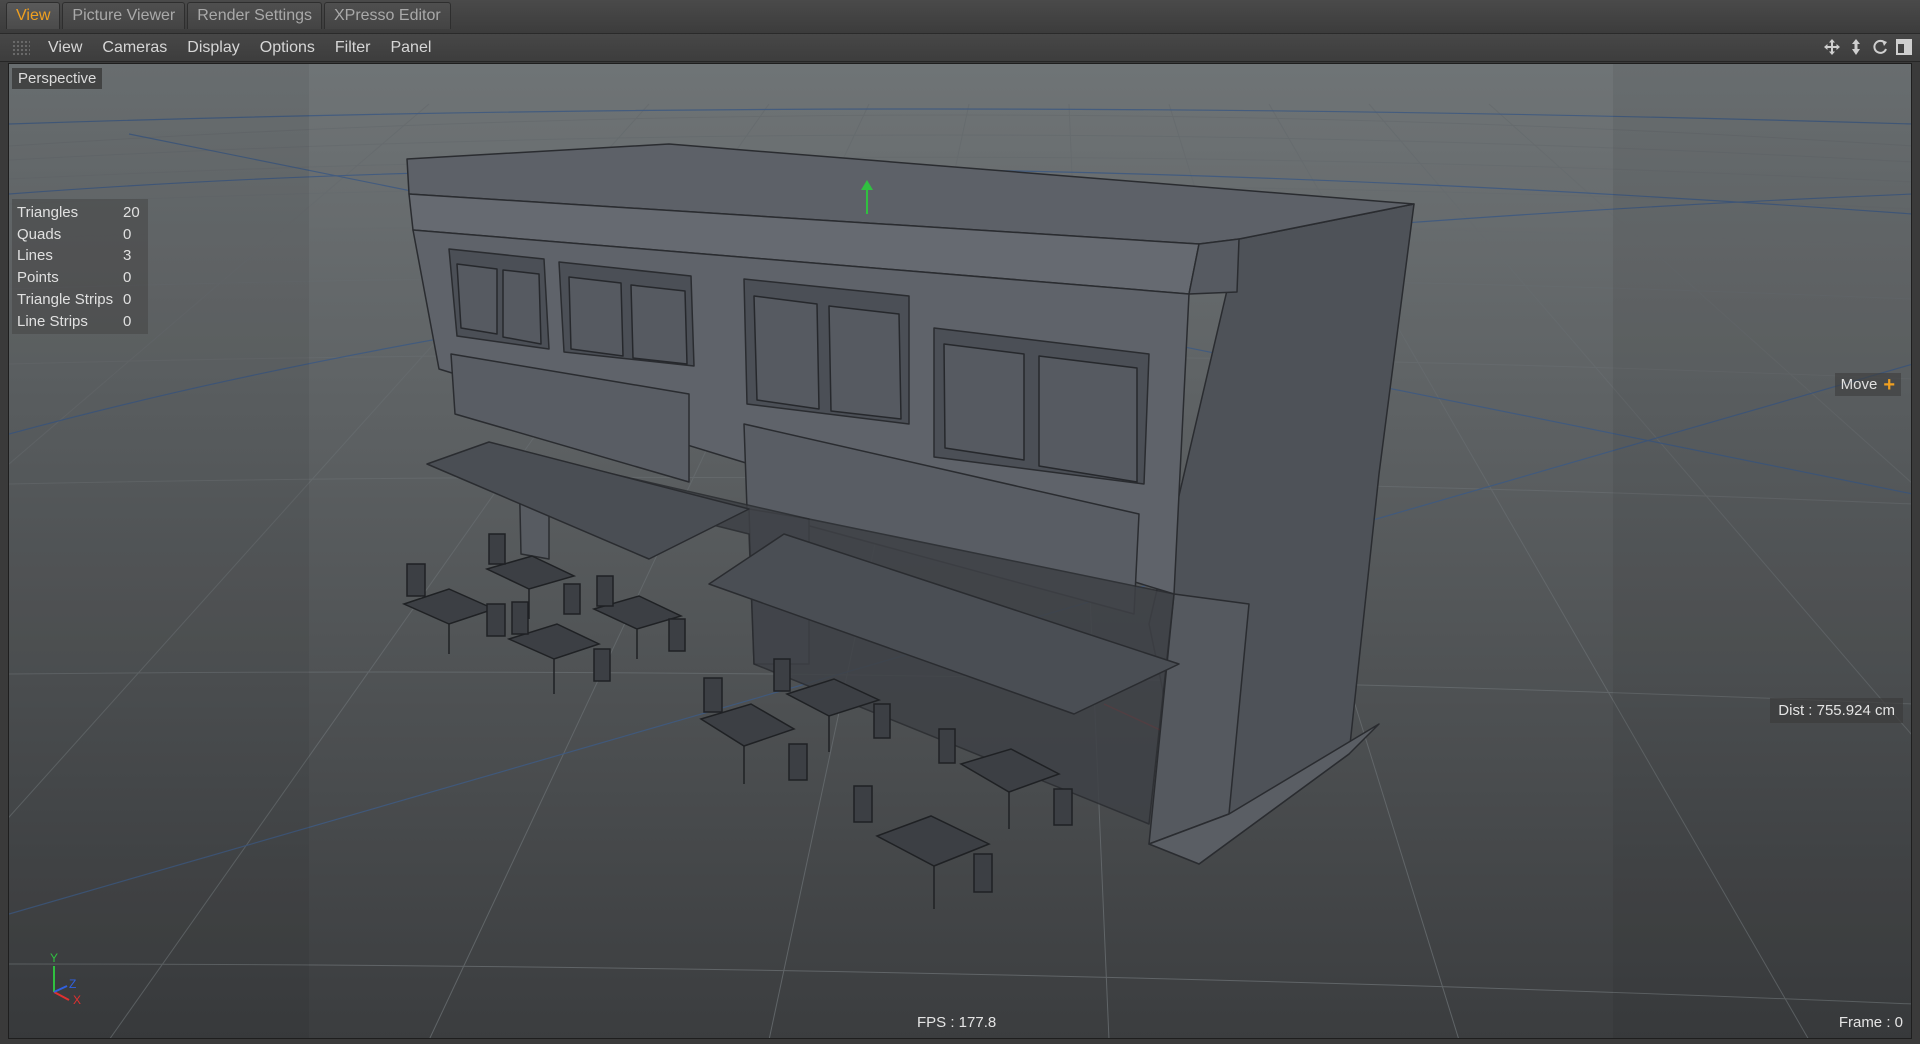 This screenshot has height=1044, width=1920. Describe the element at coordinates (35, 256) in the screenshot. I see `stat-label: Lines` at that location.